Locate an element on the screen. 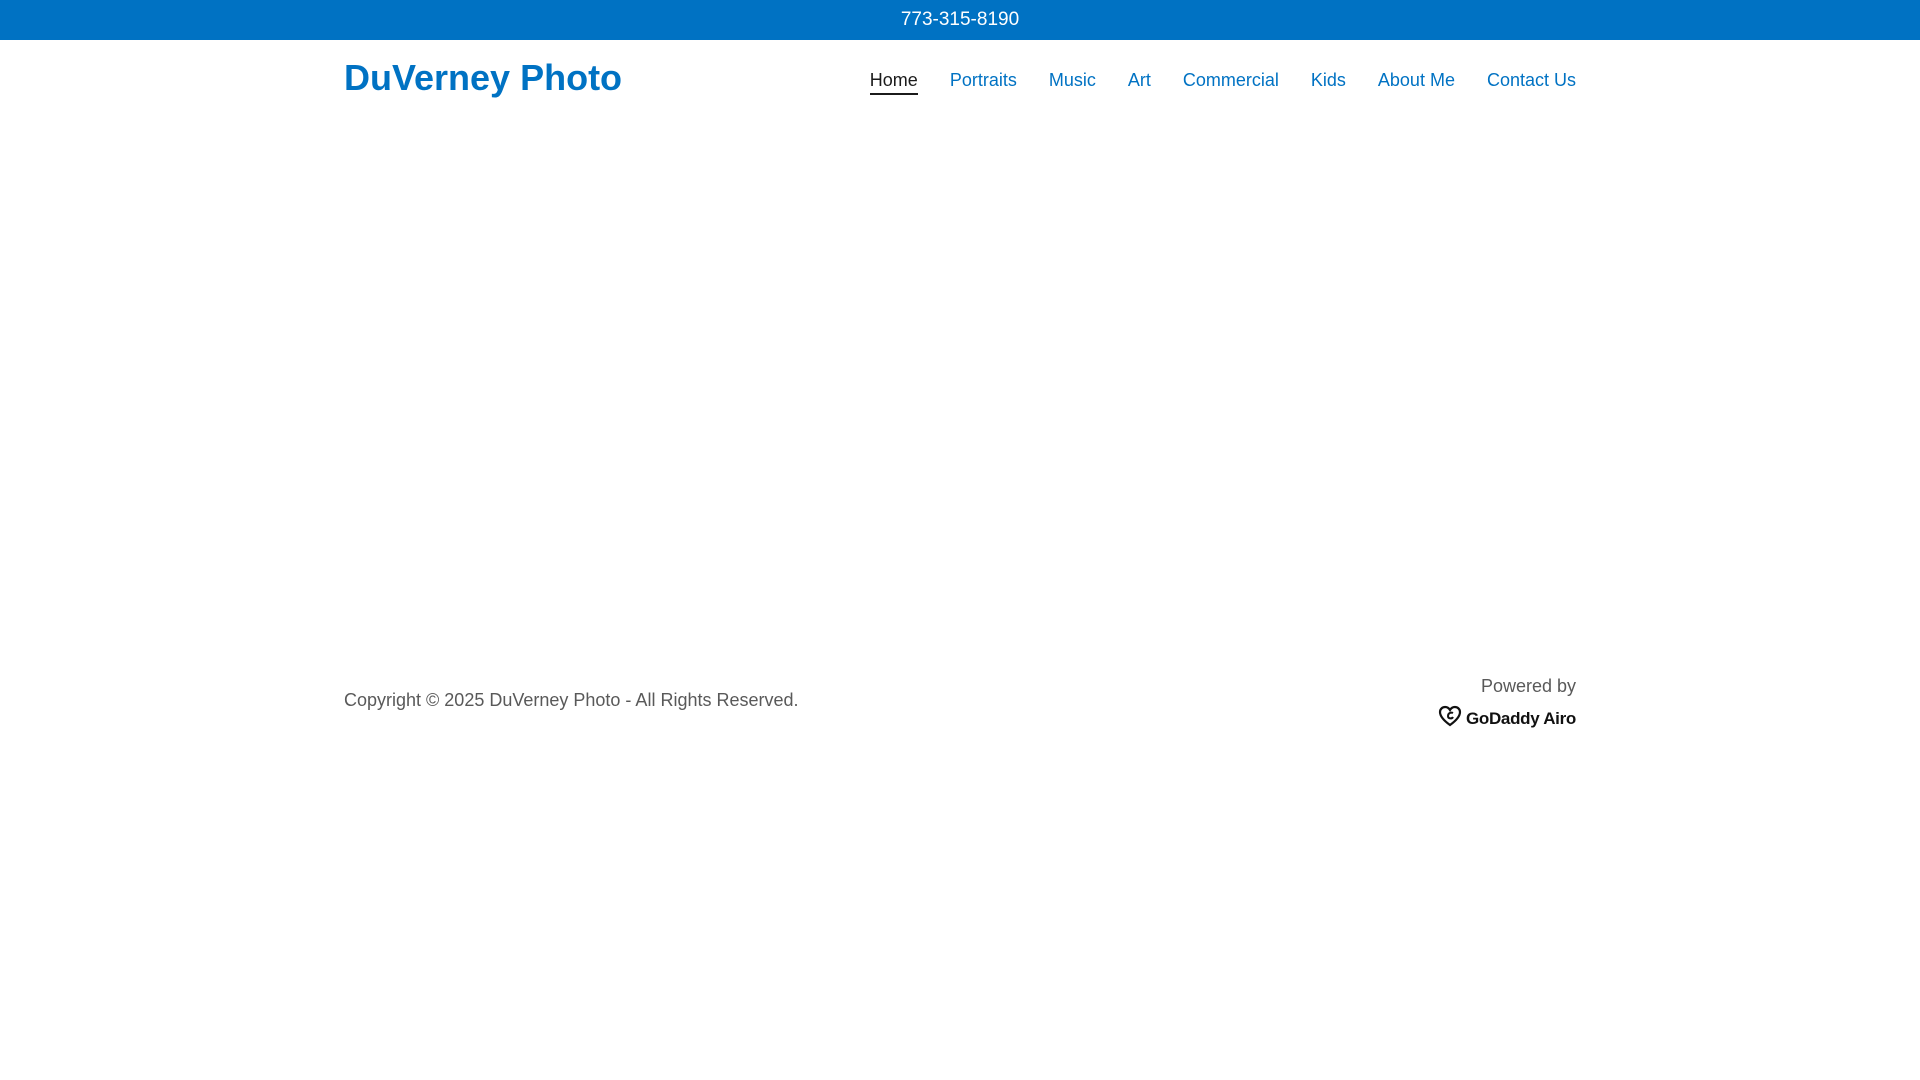  godaddy-heart-icon is located at coordinates (1450, 718).